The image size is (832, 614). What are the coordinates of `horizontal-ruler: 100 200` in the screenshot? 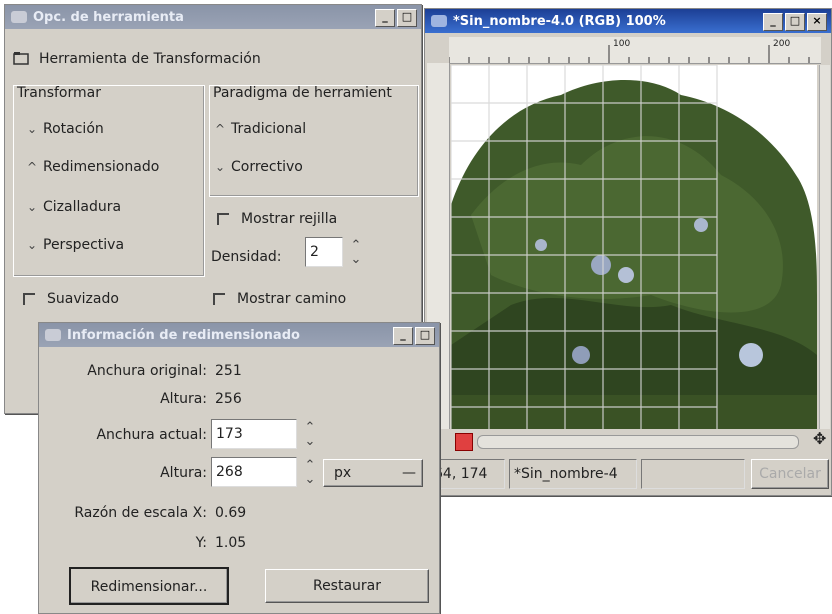 It's located at (634, 50).